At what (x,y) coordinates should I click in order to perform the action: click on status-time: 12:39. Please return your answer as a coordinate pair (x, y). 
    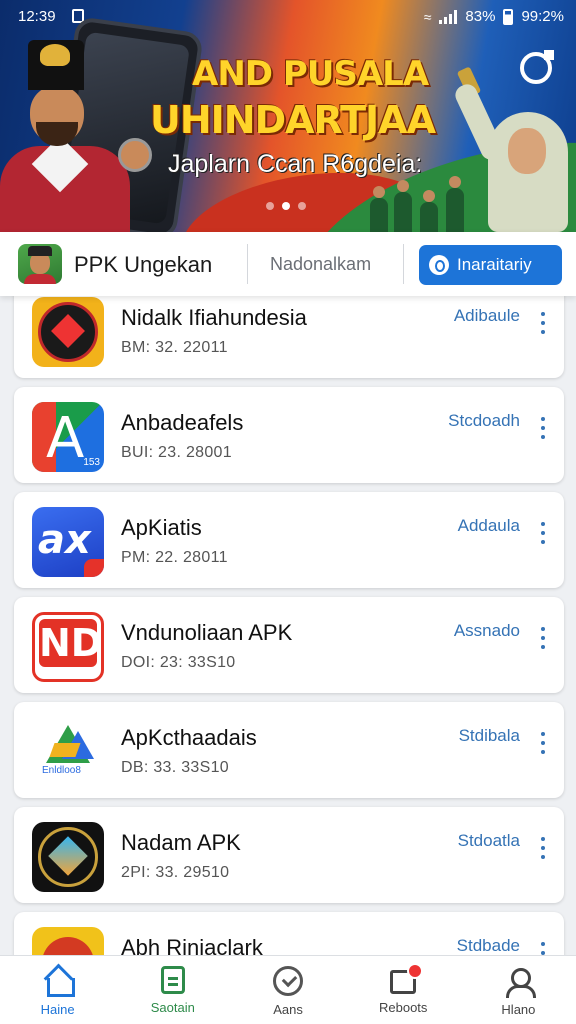
    Looking at the image, I should click on (37, 16).